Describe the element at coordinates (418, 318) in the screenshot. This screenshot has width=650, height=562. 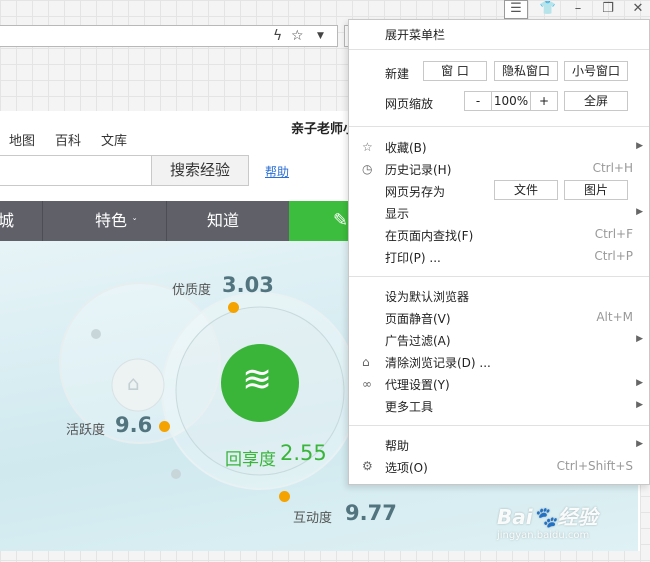
I see `menu-mute-page: 页面静音(V)` at that location.